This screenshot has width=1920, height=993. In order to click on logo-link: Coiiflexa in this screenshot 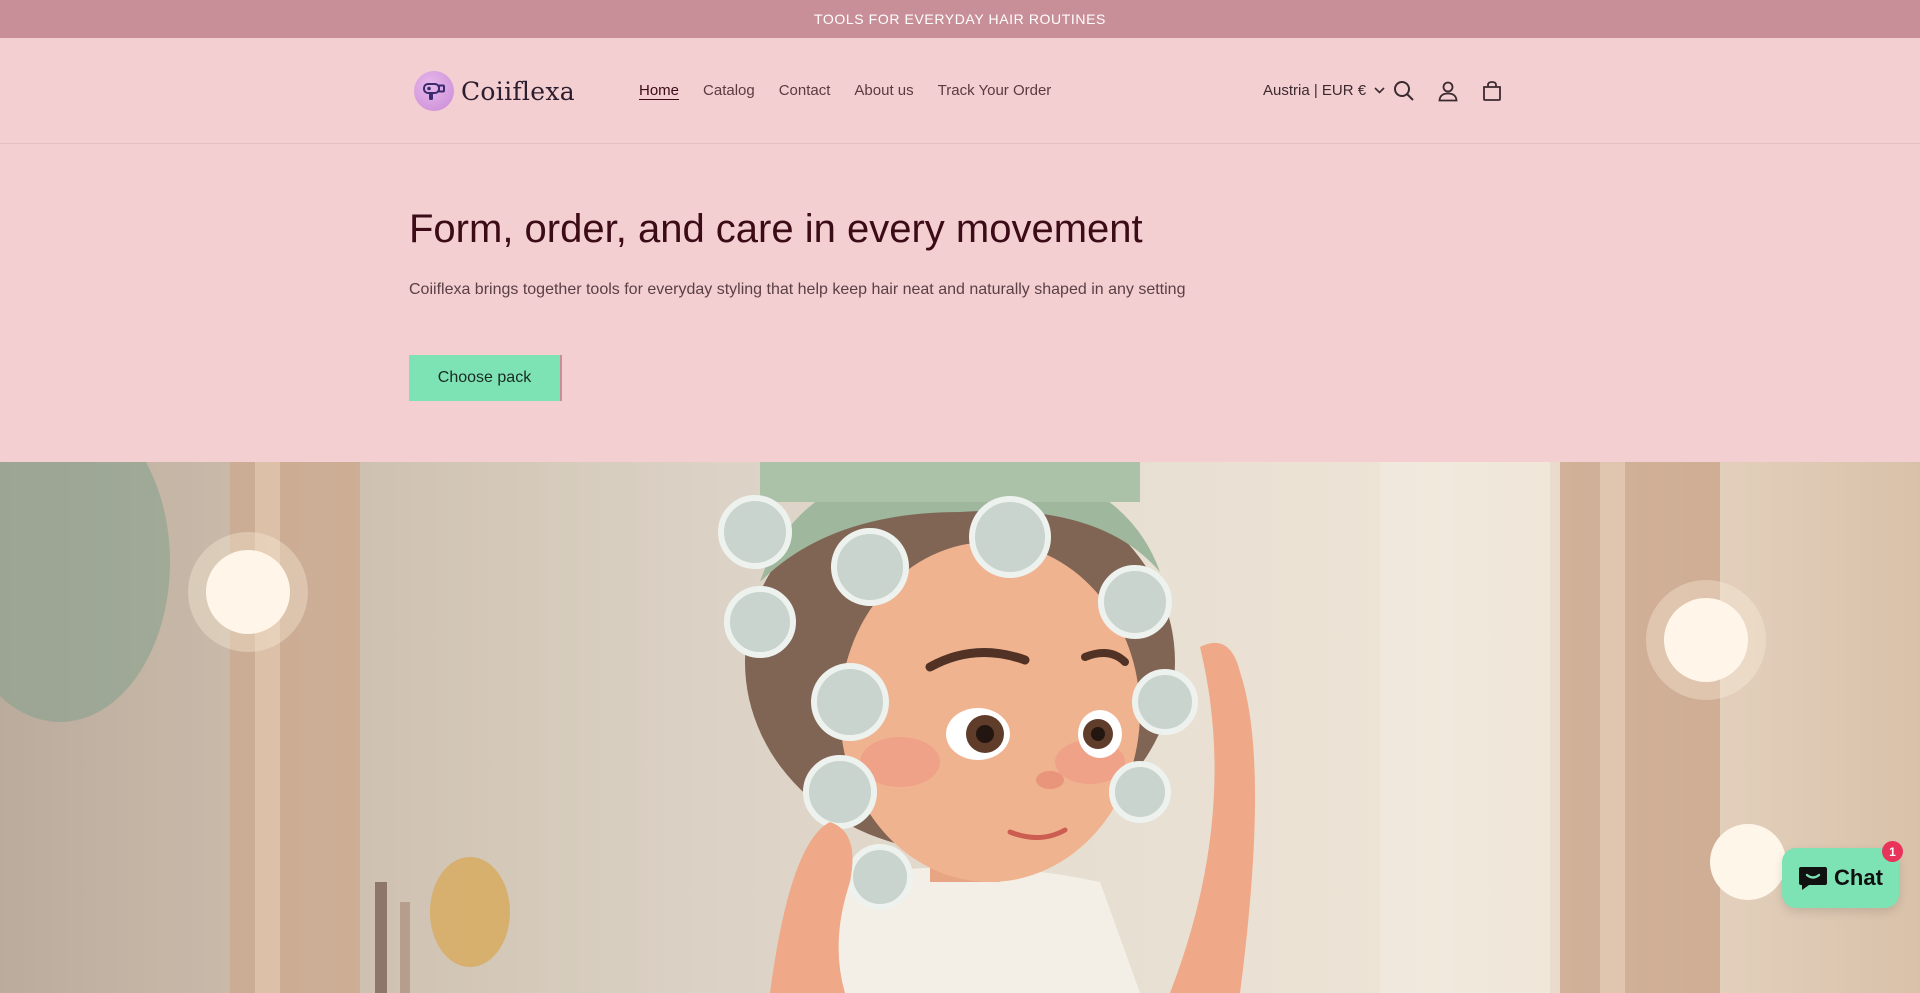, I will do `click(494, 91)`.